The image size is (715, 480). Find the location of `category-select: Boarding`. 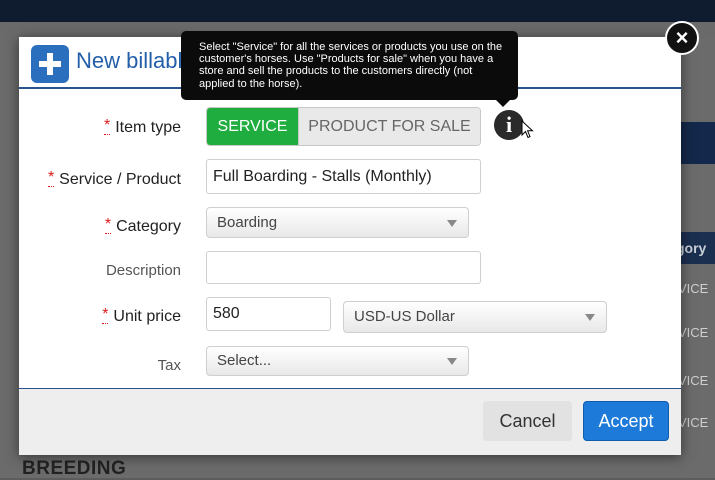

category-select: Boarding is located at coordinates (337, 222).